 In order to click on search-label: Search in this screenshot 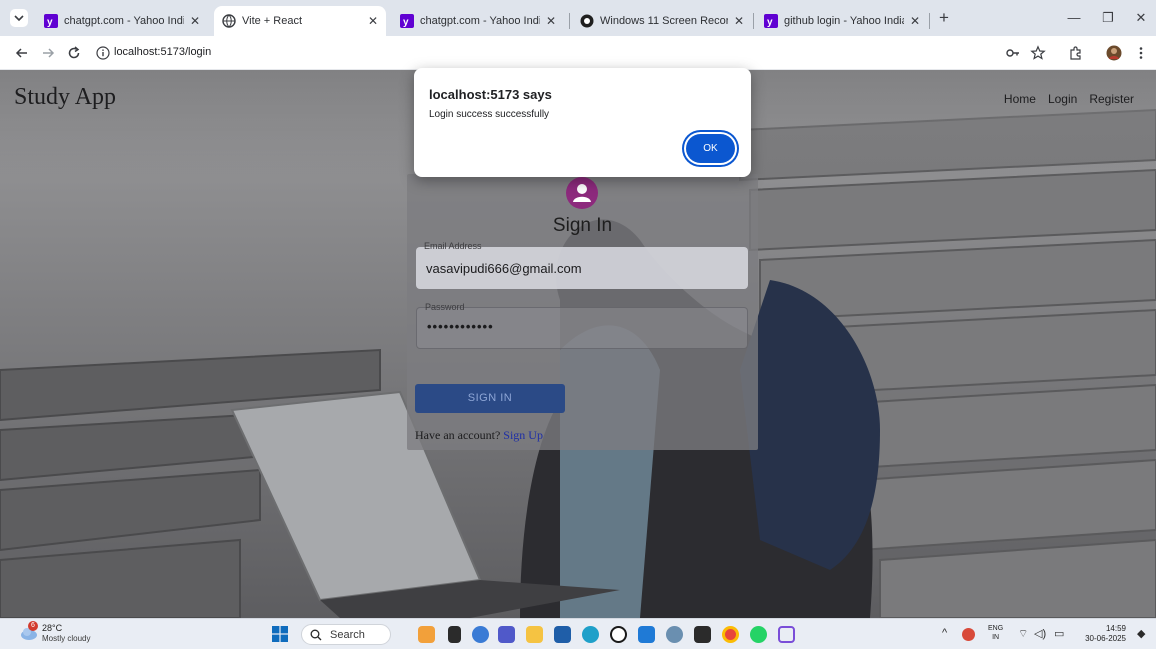, I will do `click(347, 635)`.